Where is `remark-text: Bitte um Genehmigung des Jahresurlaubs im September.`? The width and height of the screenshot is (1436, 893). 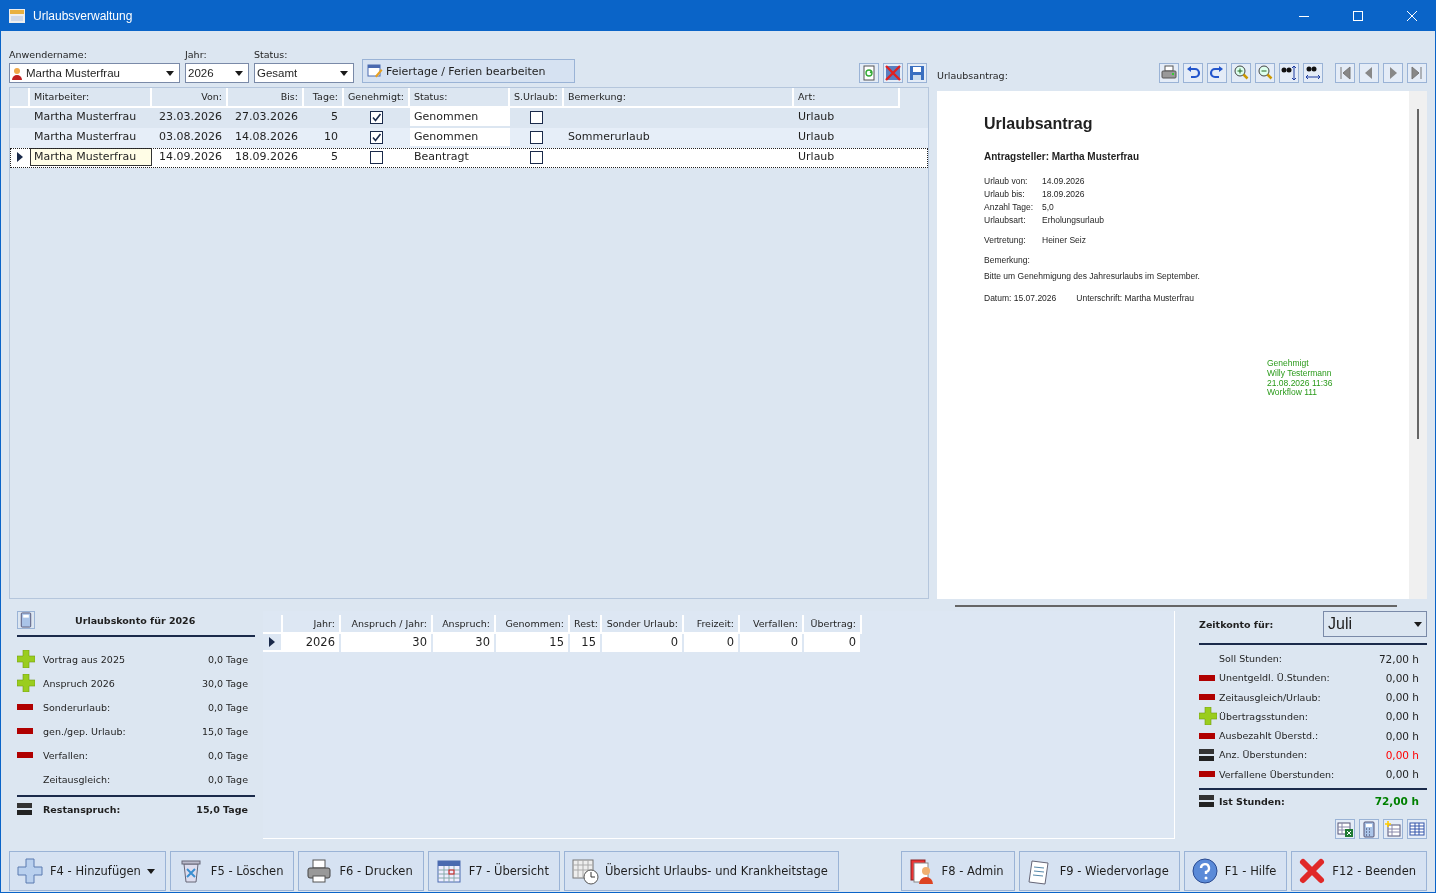 remark-text: Bitte um Genehmigung des Jahresurlaubs im September. is located at coordinates (1092, 276).